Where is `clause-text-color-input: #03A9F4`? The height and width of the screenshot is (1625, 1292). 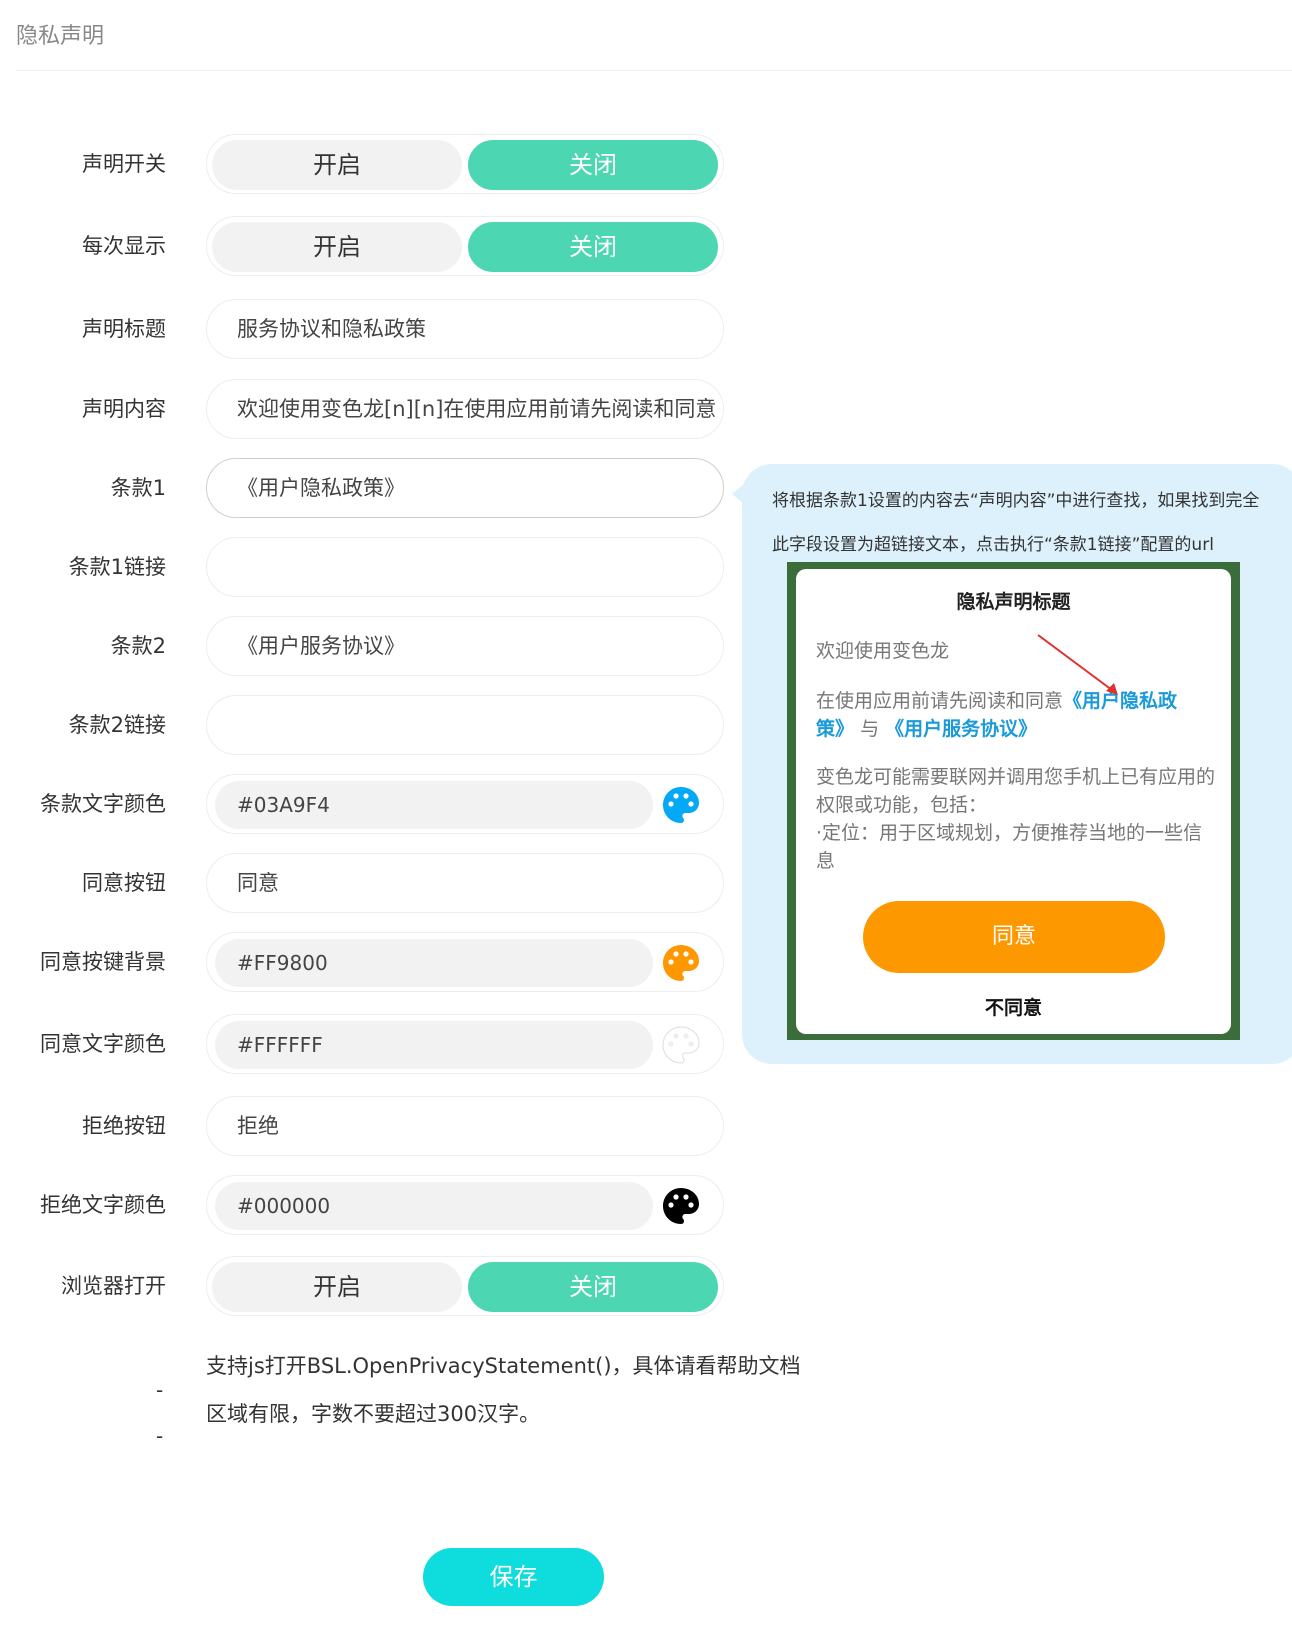
clause-text-color-input: #03A9F4 is located at coordinates (434, 805).